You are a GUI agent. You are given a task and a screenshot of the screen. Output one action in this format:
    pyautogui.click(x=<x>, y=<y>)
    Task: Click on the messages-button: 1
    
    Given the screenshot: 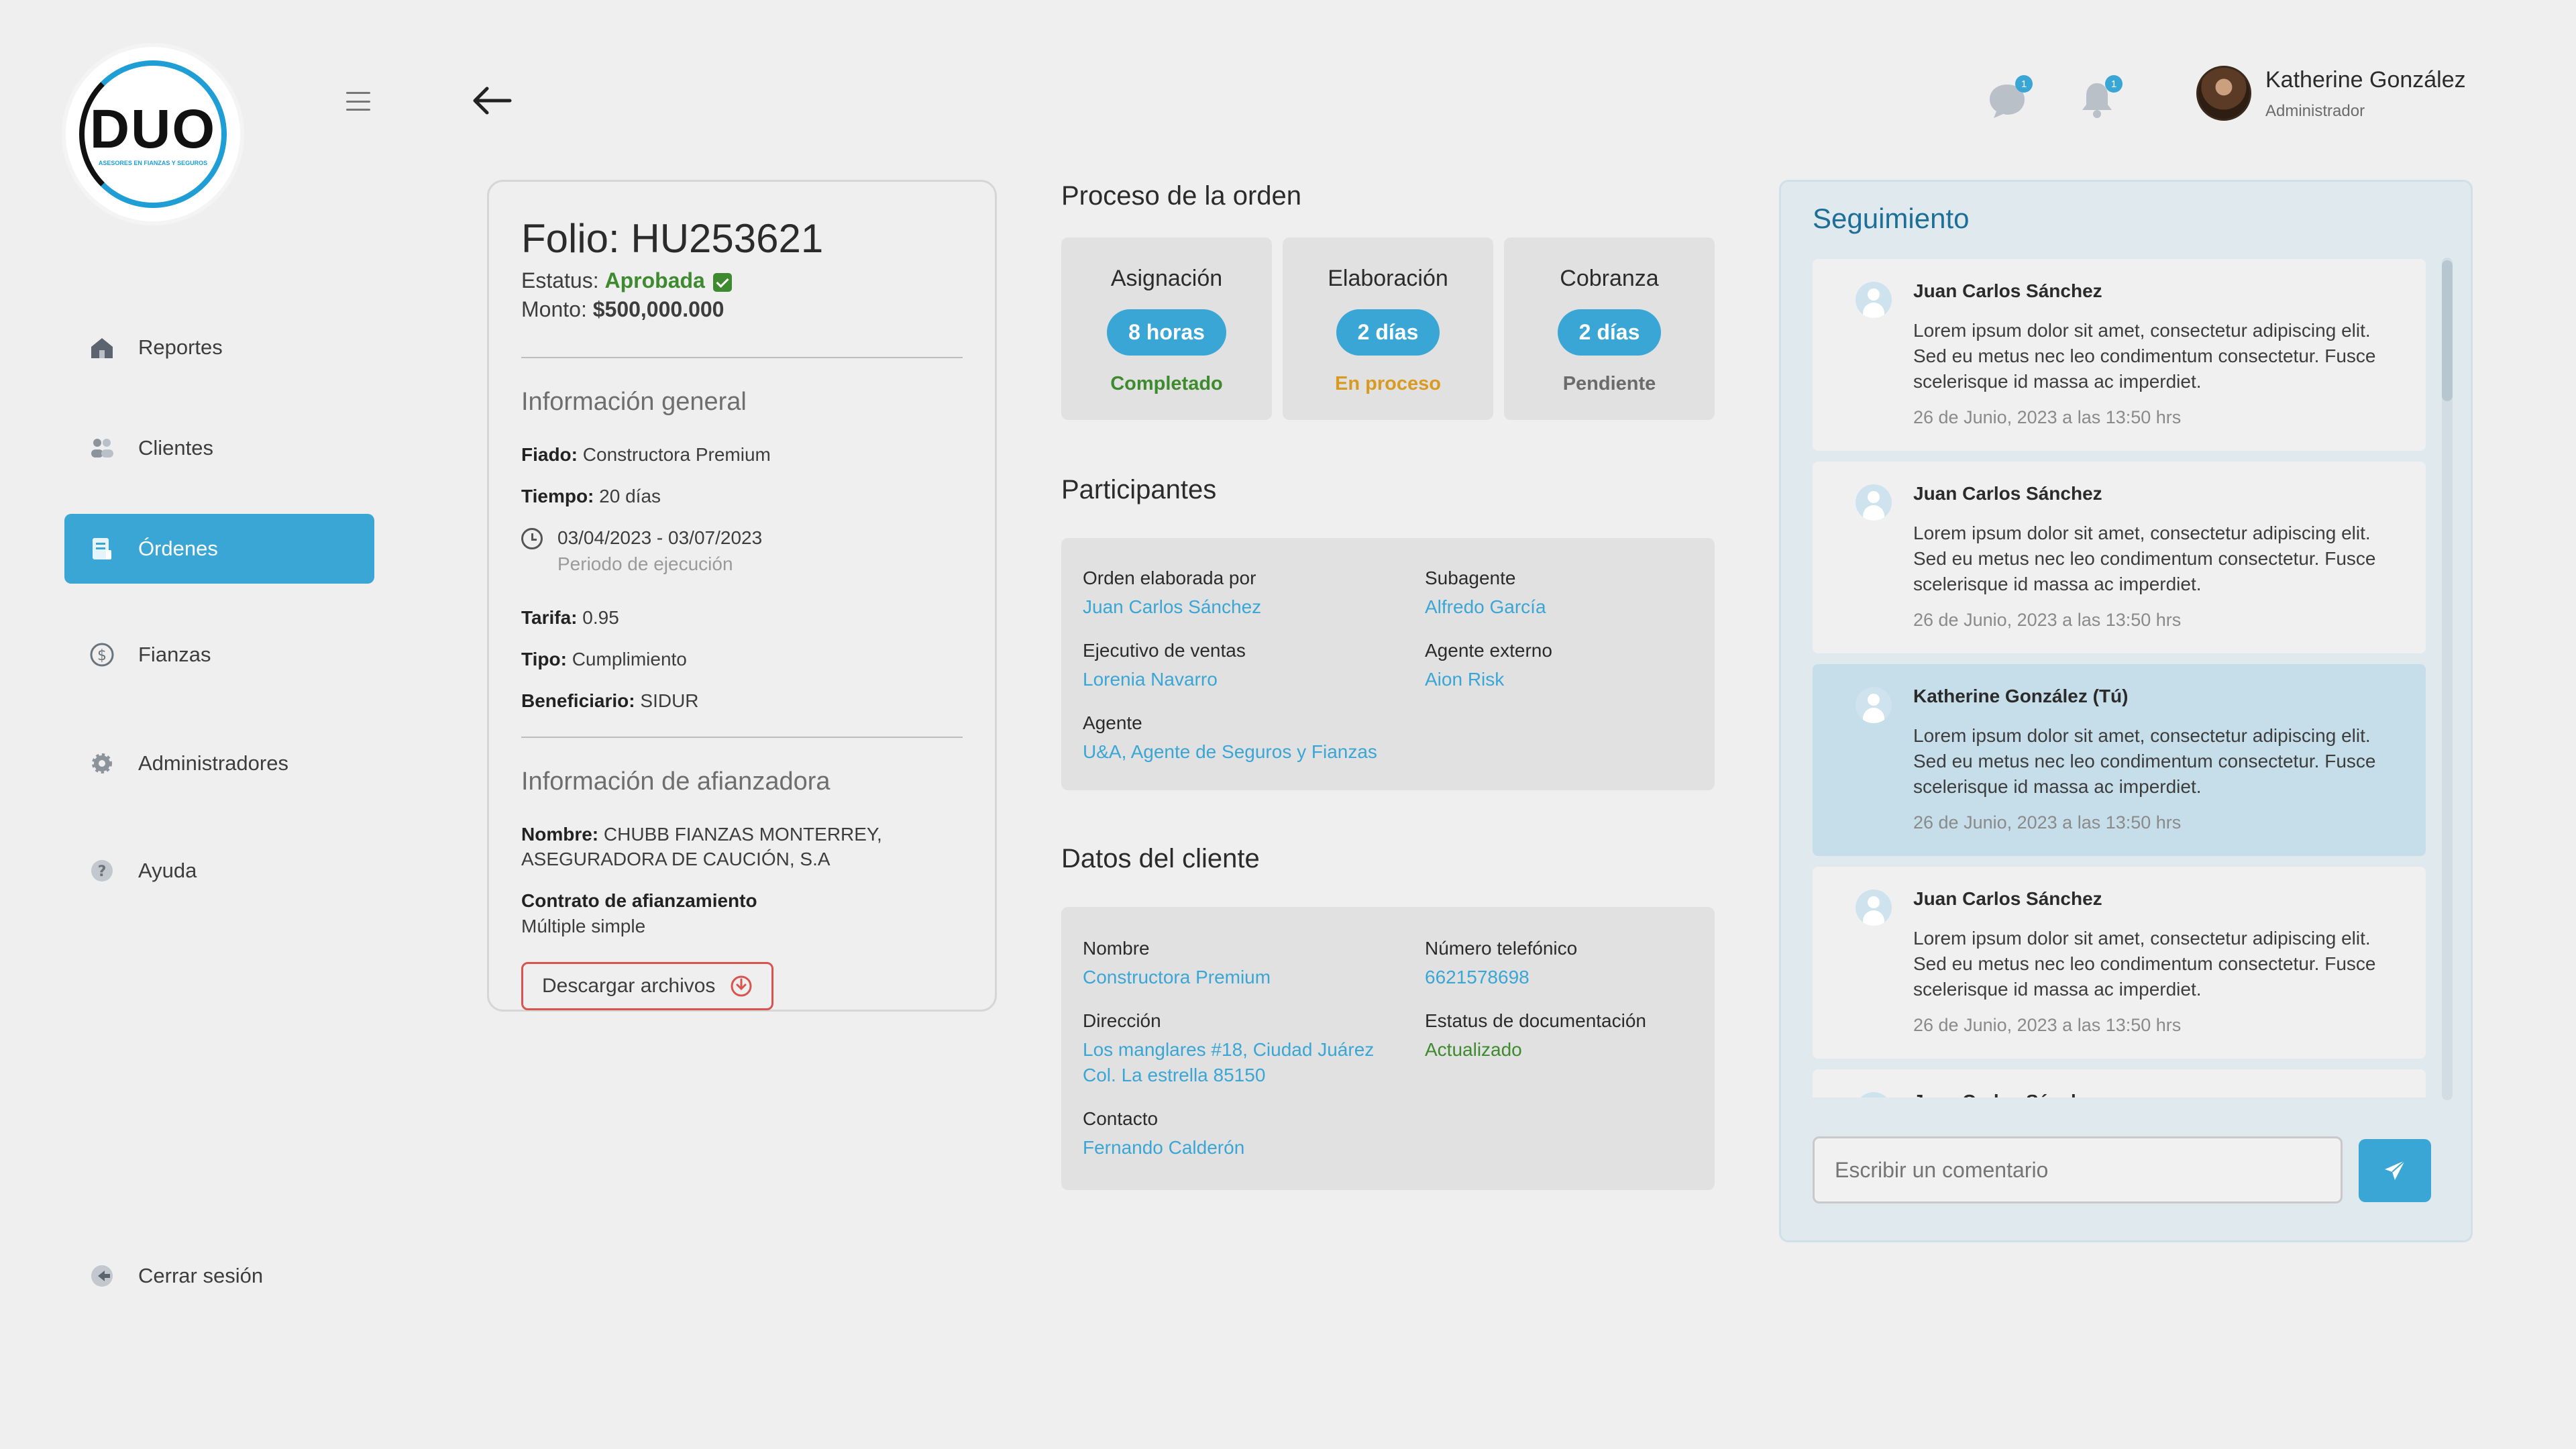 What is the action you would take?
    pyautogui.click(x=2009, y=98)
    